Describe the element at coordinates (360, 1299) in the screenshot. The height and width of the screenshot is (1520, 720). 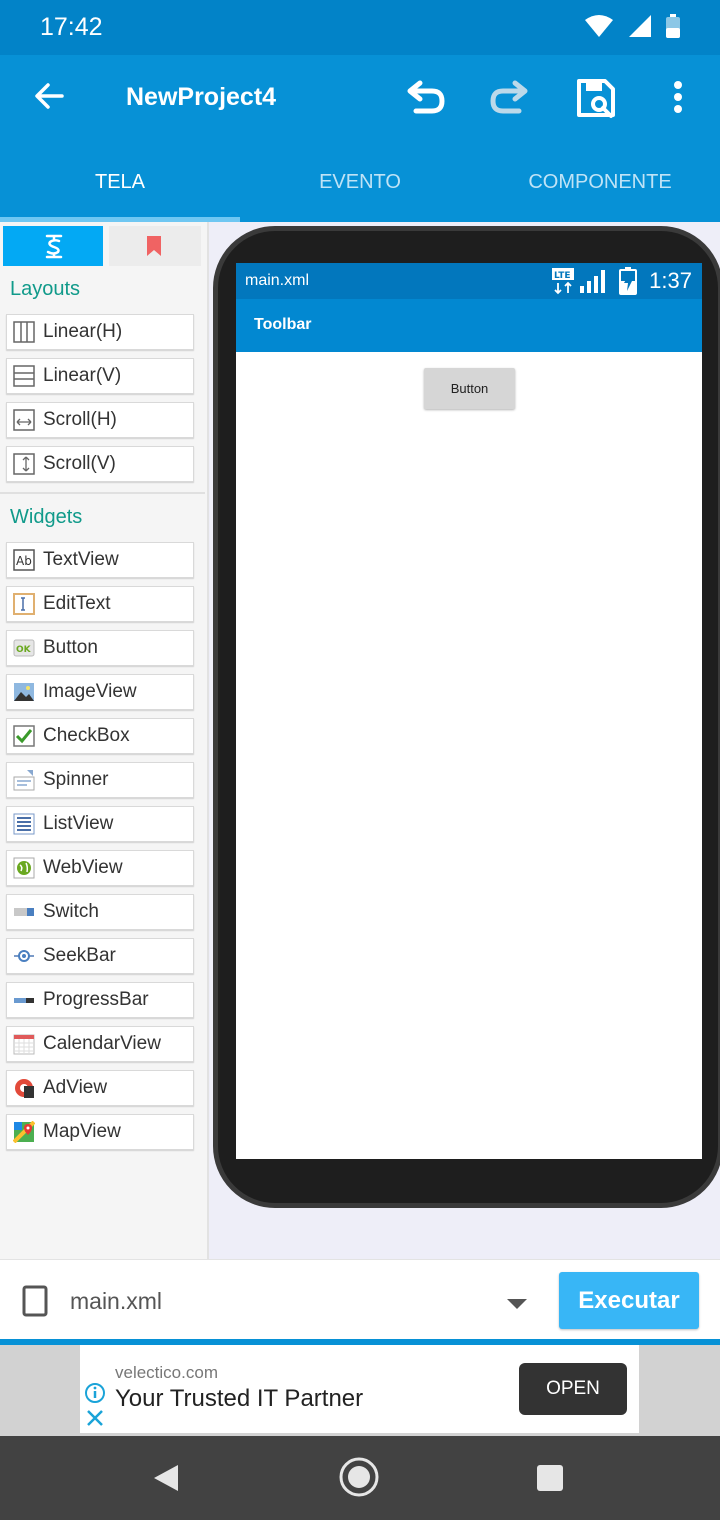
I see `bottom-toolbar: main.xml Executar` at that location.